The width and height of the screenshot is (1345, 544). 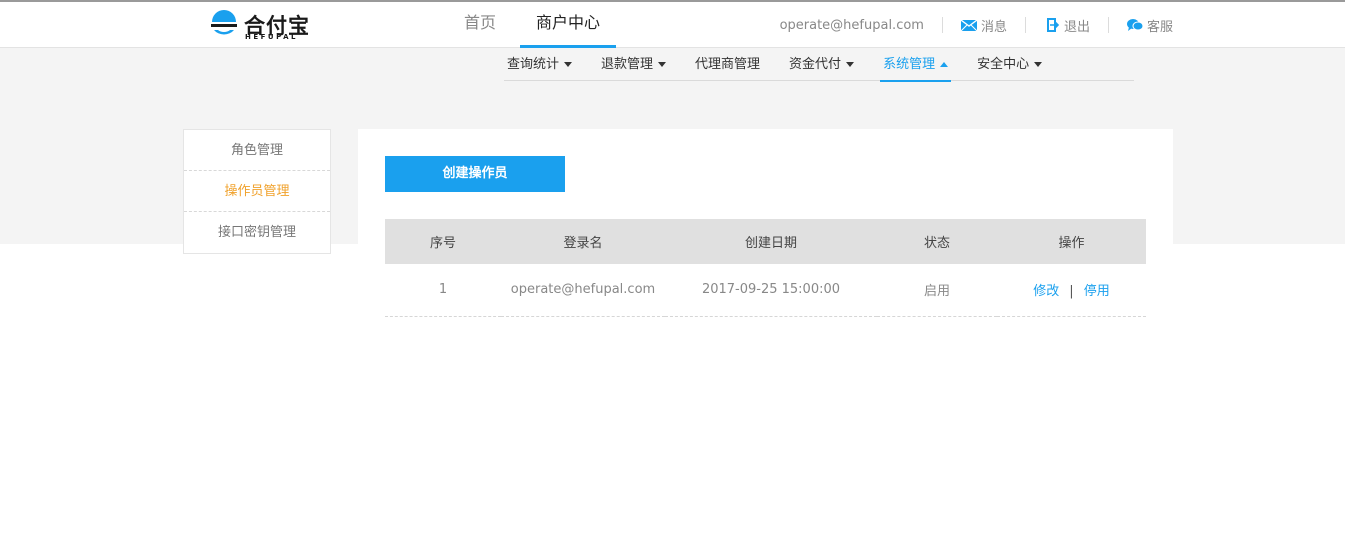 I want to click on subnav-security-center: 安全中心, so click(x=1009, y=64).